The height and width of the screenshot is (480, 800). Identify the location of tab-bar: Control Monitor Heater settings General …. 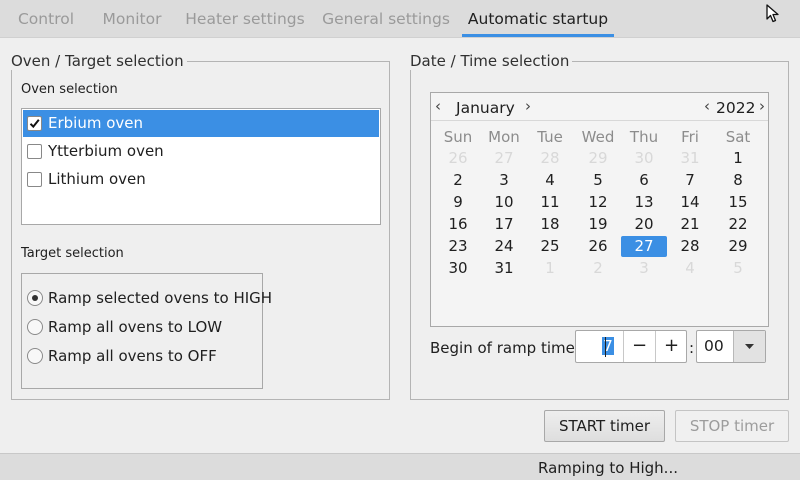
(400, 18).